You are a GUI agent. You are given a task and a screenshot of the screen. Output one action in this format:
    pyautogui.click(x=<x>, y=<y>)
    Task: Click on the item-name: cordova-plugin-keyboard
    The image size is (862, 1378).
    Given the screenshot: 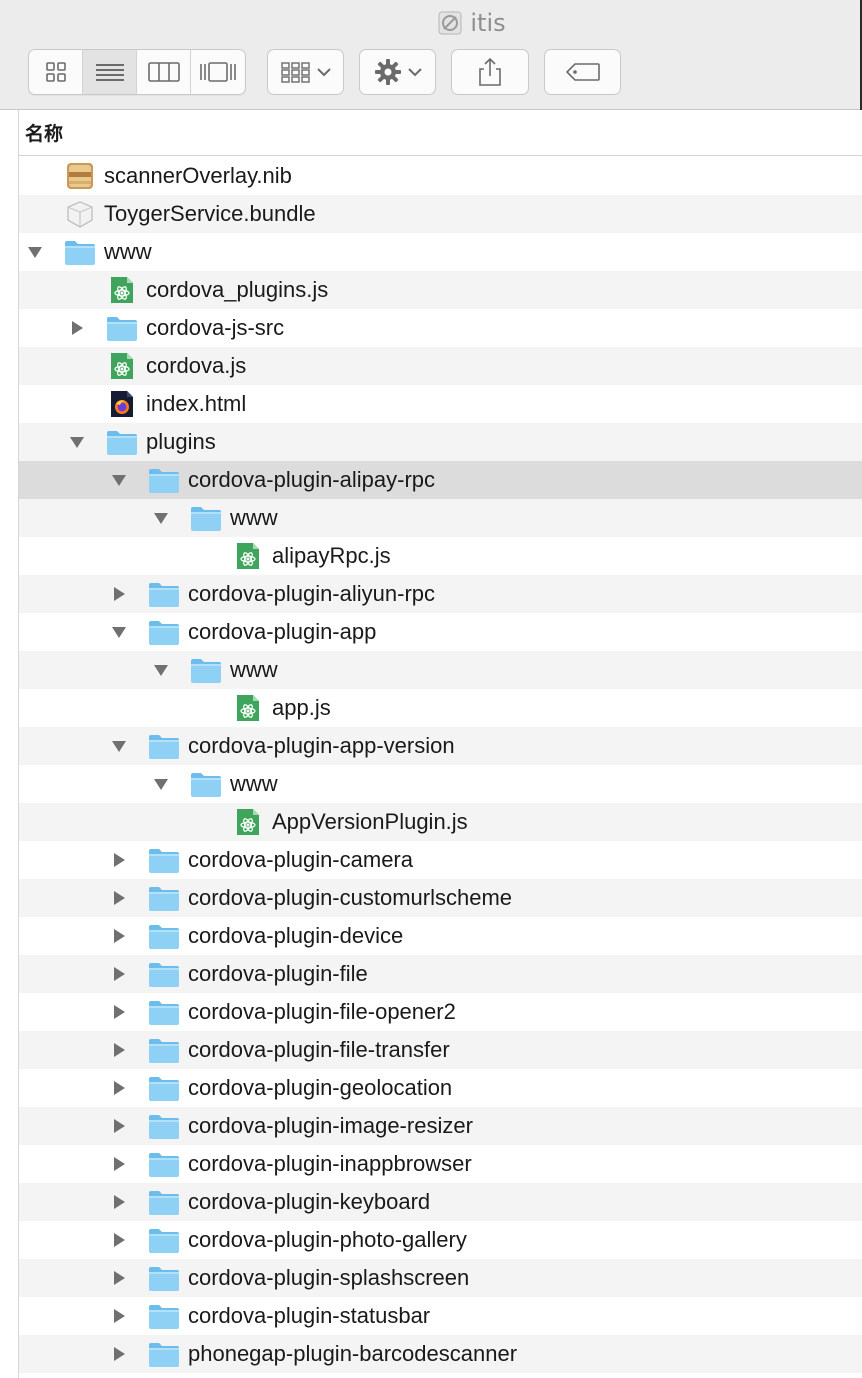 What is the action you would take?
    pyautogui.click(x=309, y=1201)
    